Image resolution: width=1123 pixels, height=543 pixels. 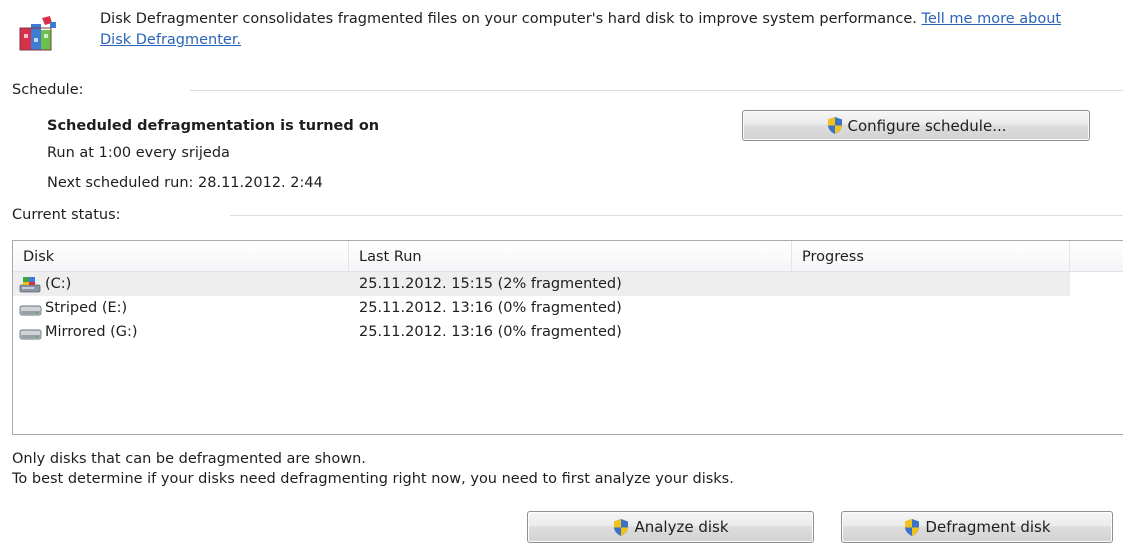 I want to click on analyze-disk-button: Analyze disk, so click(x=670, y=527).